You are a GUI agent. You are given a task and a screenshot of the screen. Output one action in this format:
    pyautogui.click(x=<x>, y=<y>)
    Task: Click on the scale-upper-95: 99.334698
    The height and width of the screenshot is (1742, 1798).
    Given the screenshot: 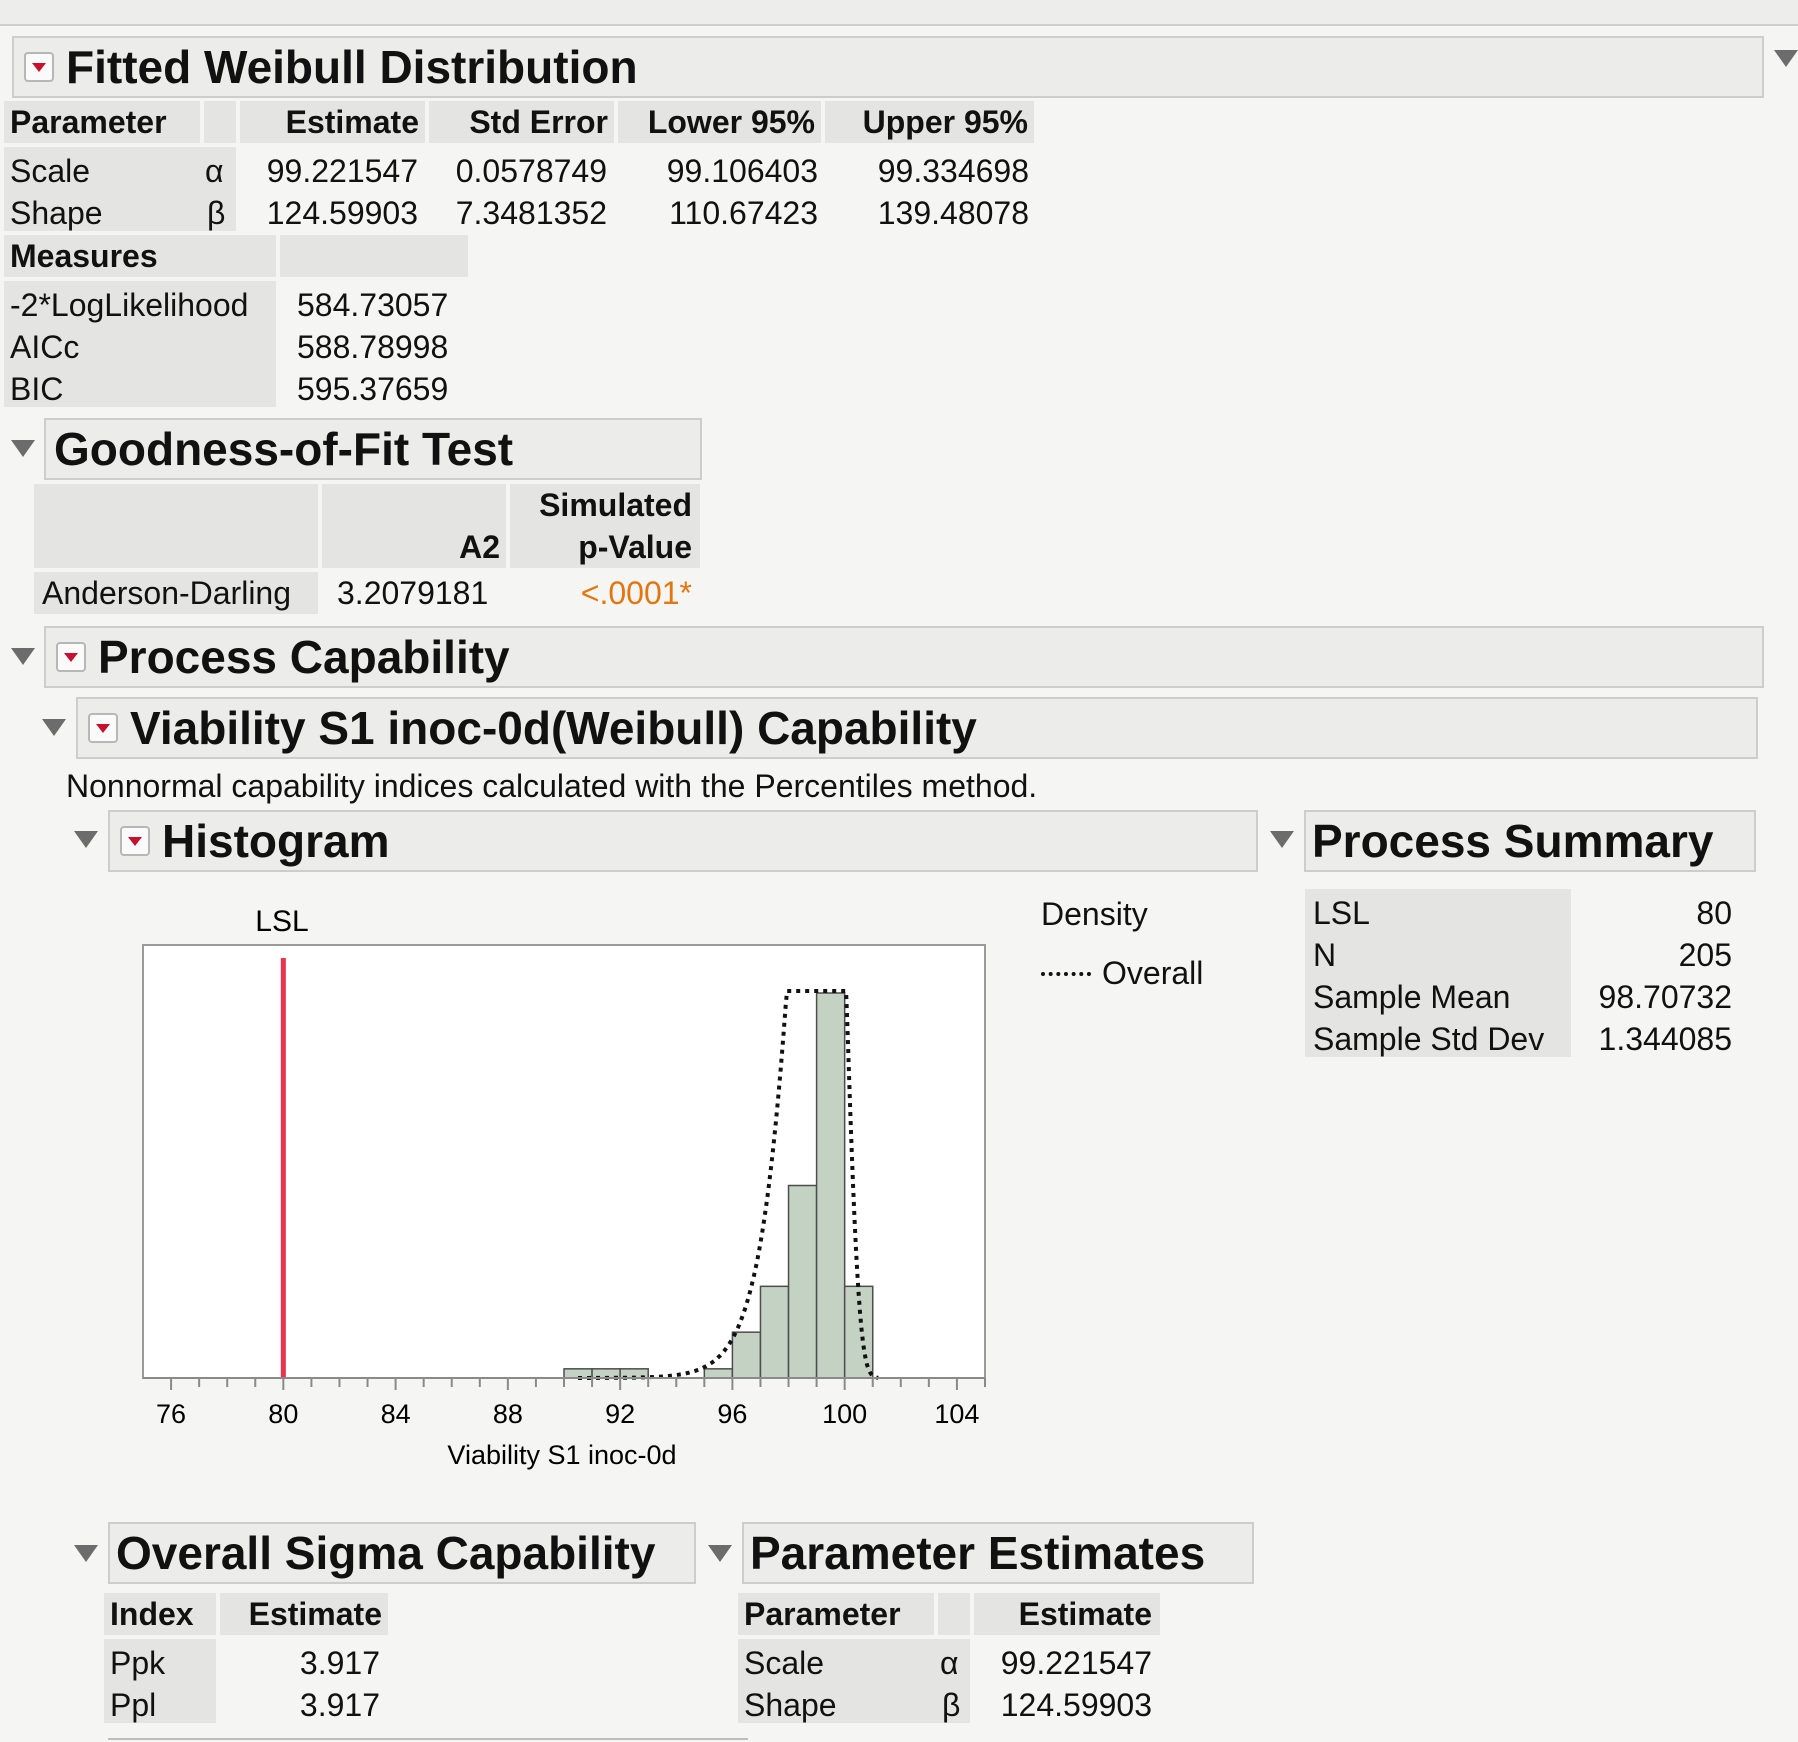 What is the action you would take?
    pyautogui.click(x=953, y=171)
    